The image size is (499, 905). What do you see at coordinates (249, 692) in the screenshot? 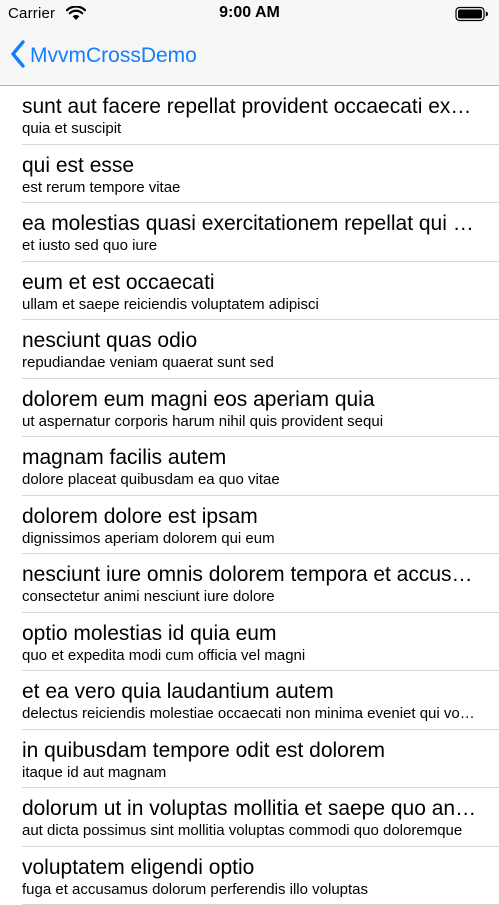
I see `list-item-title: et ea vero quia laudantium autem` at bounding box center [249, 692].